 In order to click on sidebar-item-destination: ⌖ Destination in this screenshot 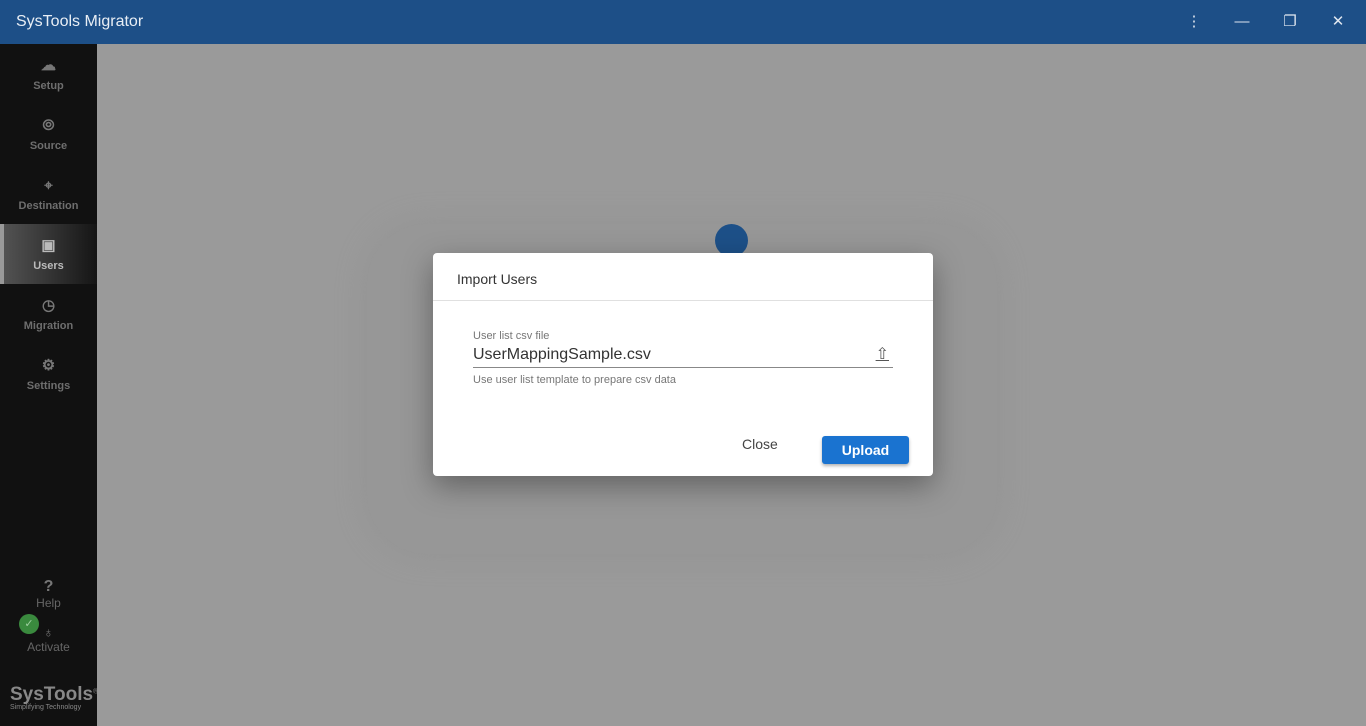, I will do `click(48, 194)`.